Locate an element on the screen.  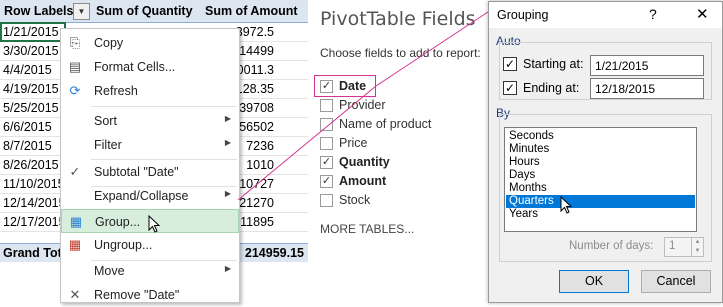
cancel-button: Cancel is located at coordinates (676, 281).